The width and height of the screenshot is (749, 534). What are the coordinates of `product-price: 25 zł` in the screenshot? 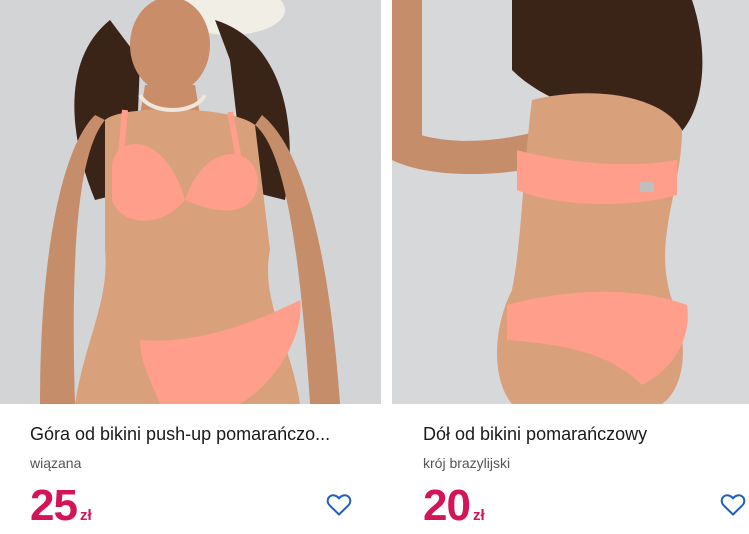 It's located at (61, 506).